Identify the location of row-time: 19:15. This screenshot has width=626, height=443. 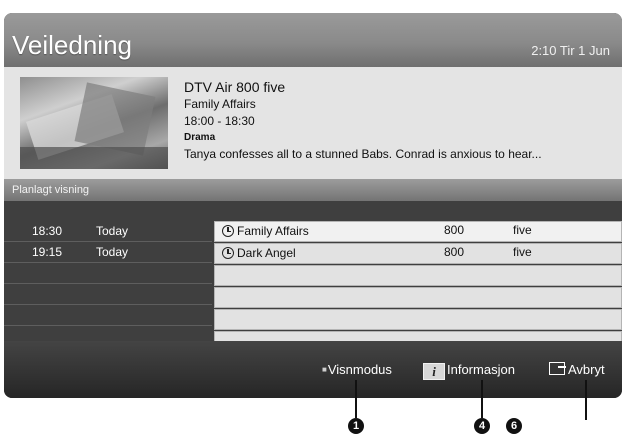
(47, 252).